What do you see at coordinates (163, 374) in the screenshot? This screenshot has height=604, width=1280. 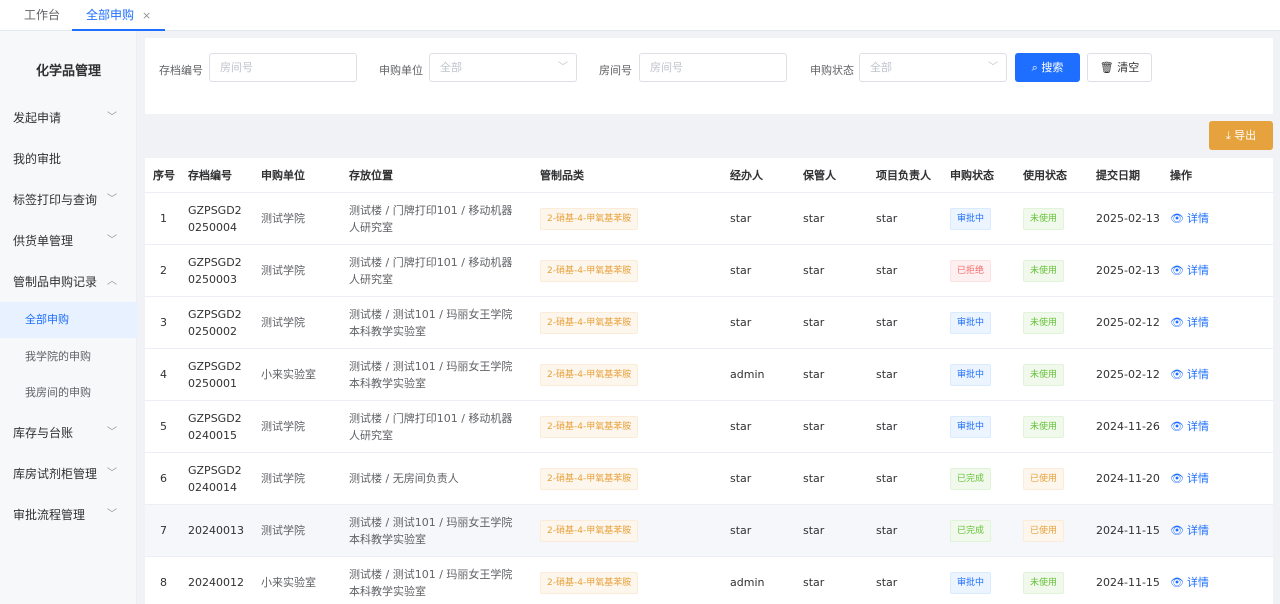 I see `row-number: 4` at bounding box center [163, 374].